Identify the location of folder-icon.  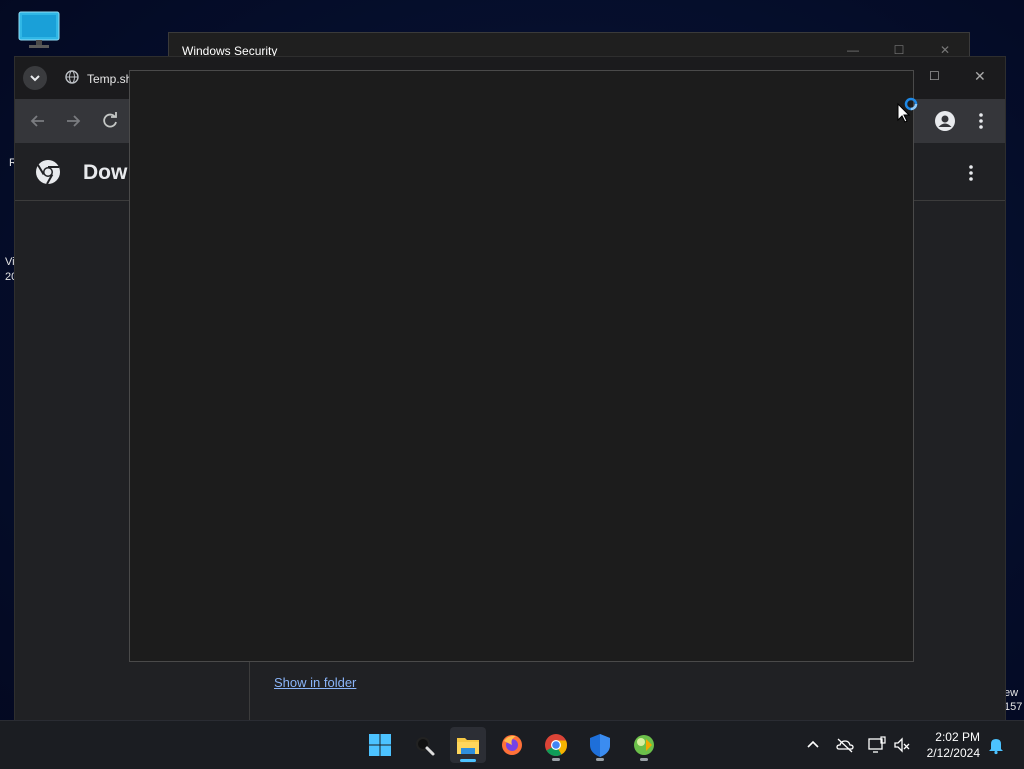
(468, 746).